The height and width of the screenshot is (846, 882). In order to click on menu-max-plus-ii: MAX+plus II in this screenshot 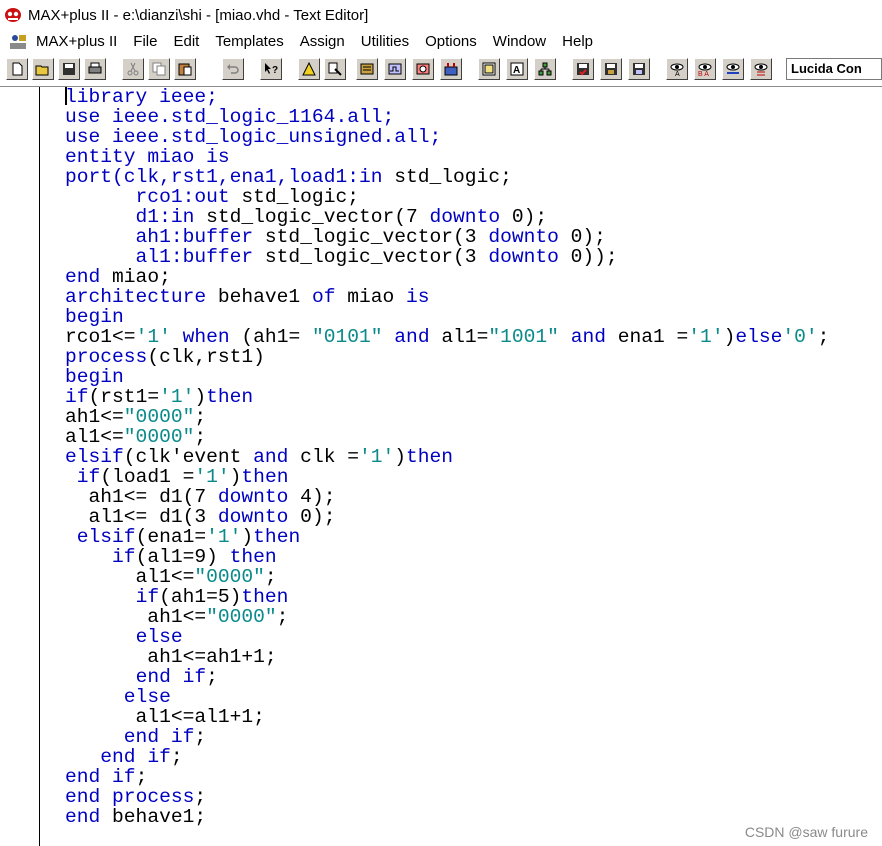, I will do `click(80, 42)`.